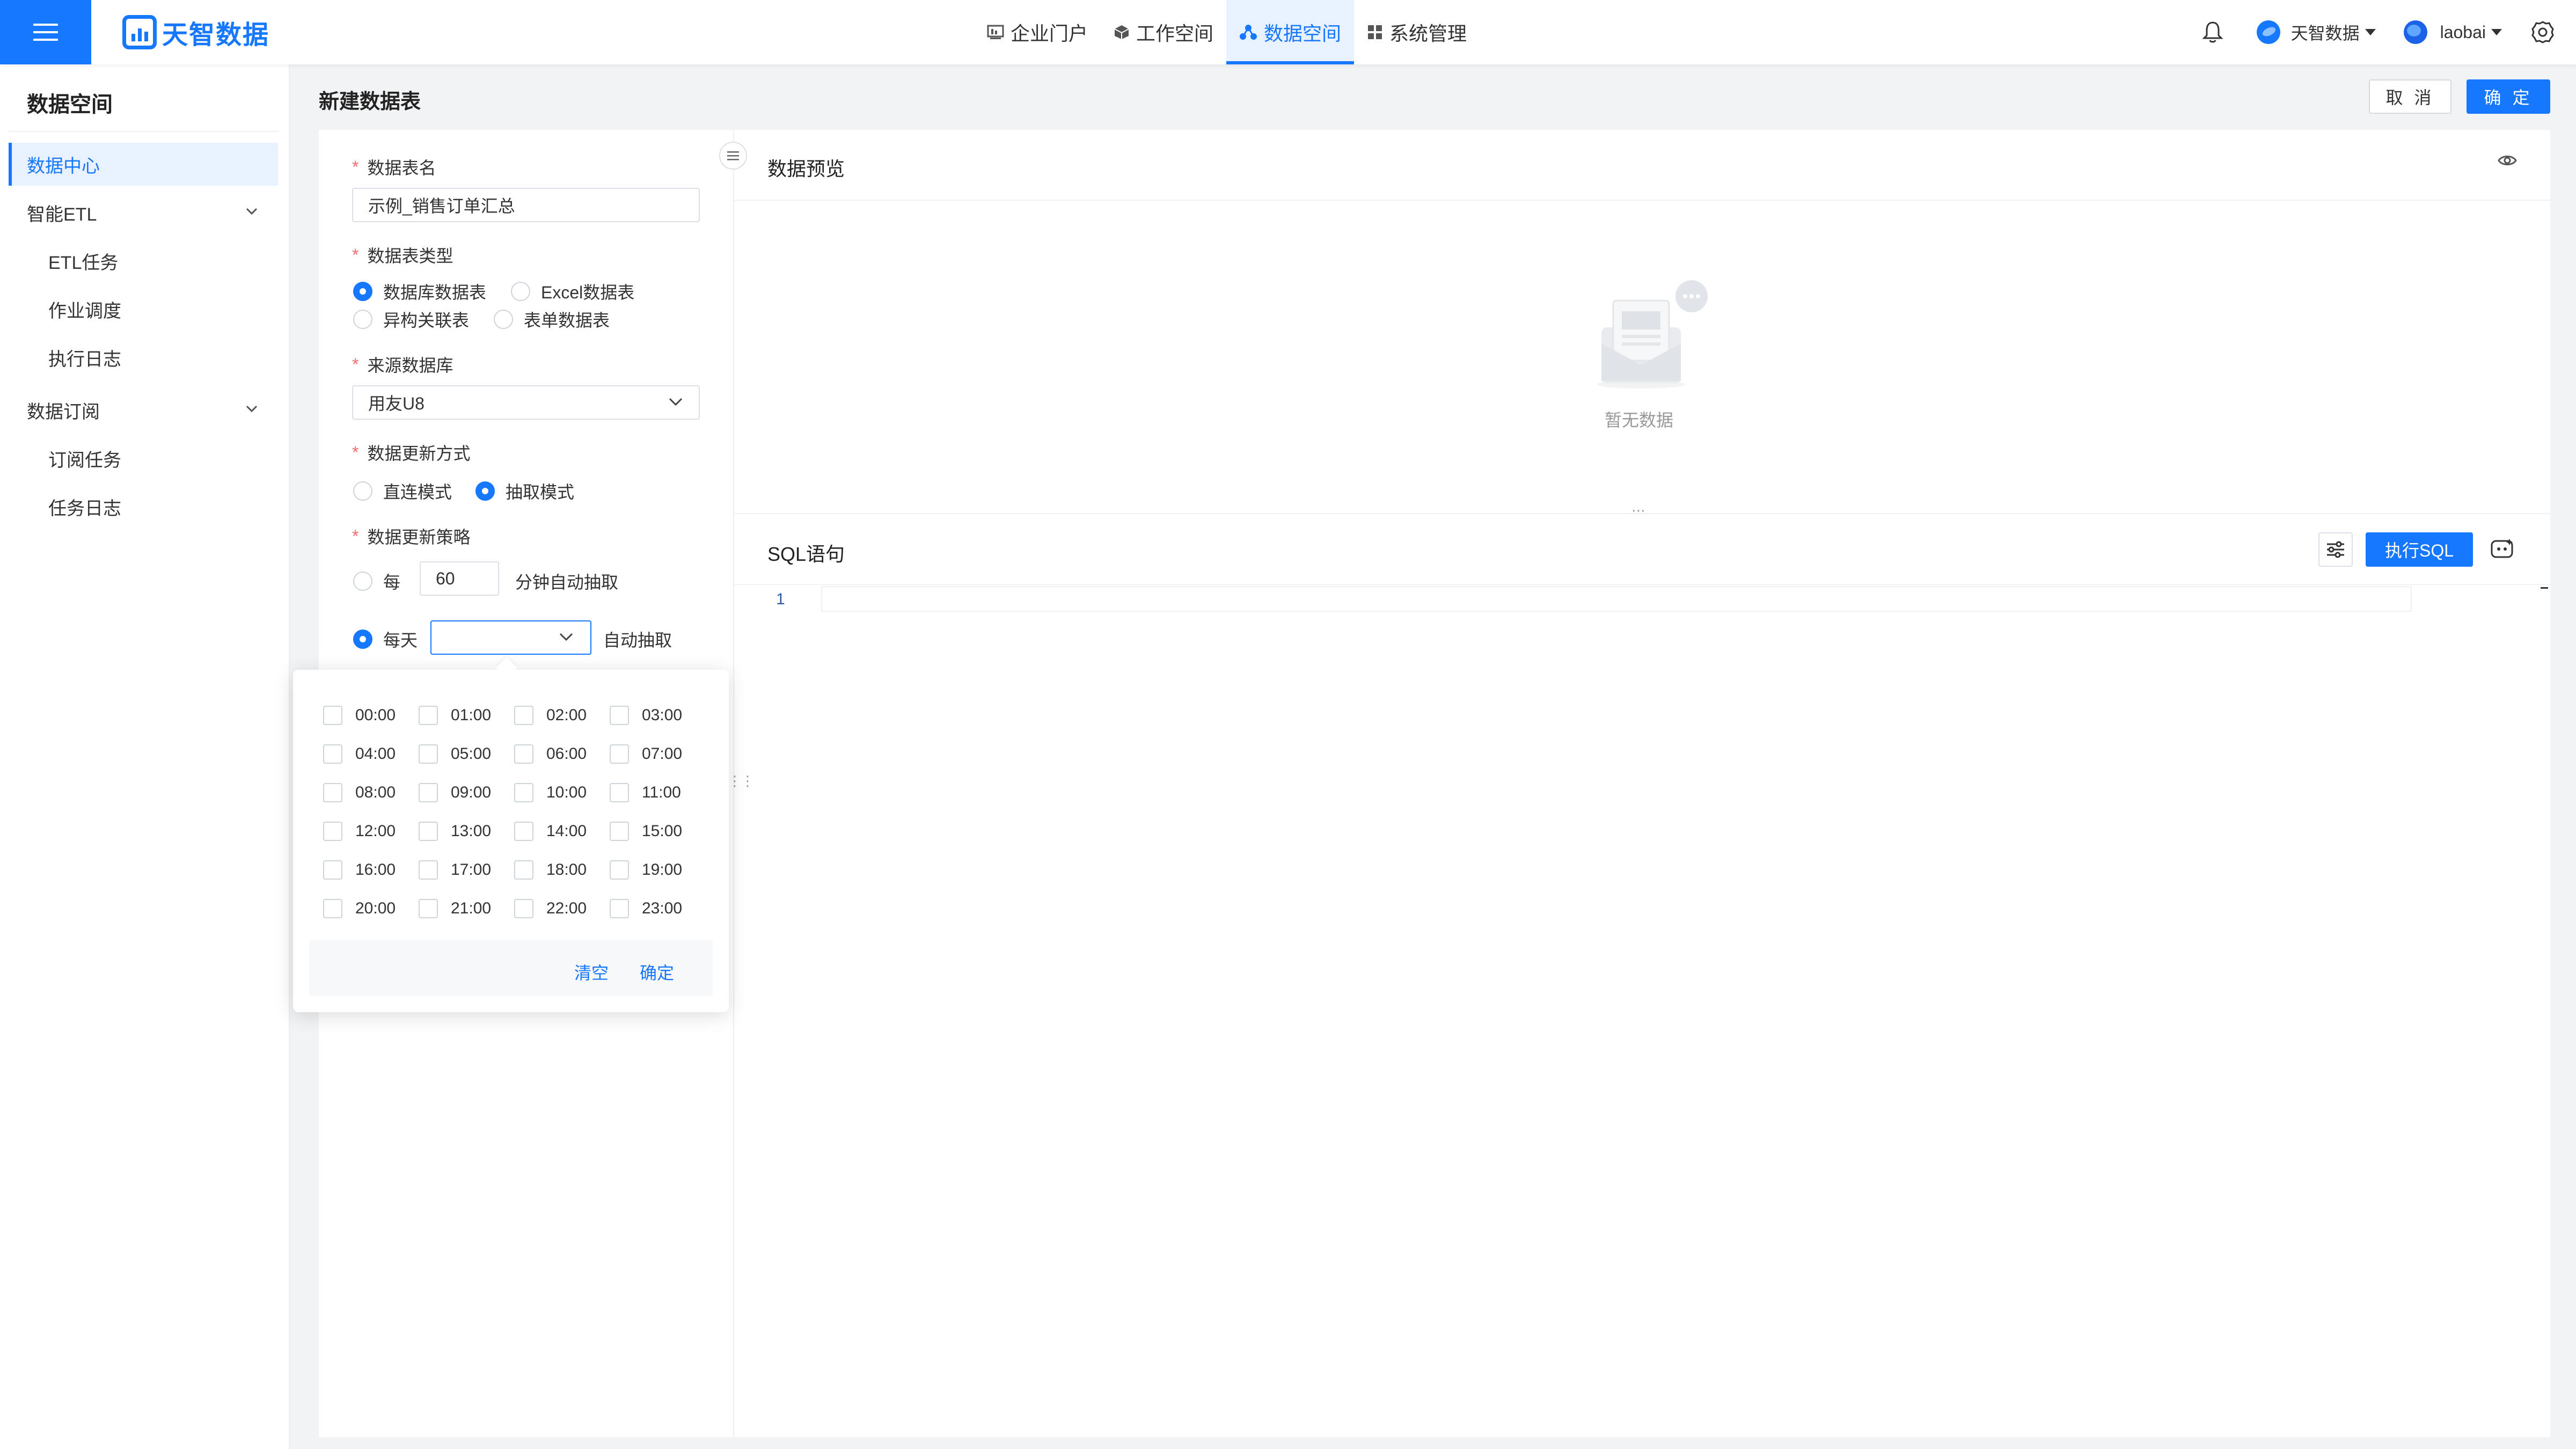  I want to click on time-label: 15:00, so click(662, 831).